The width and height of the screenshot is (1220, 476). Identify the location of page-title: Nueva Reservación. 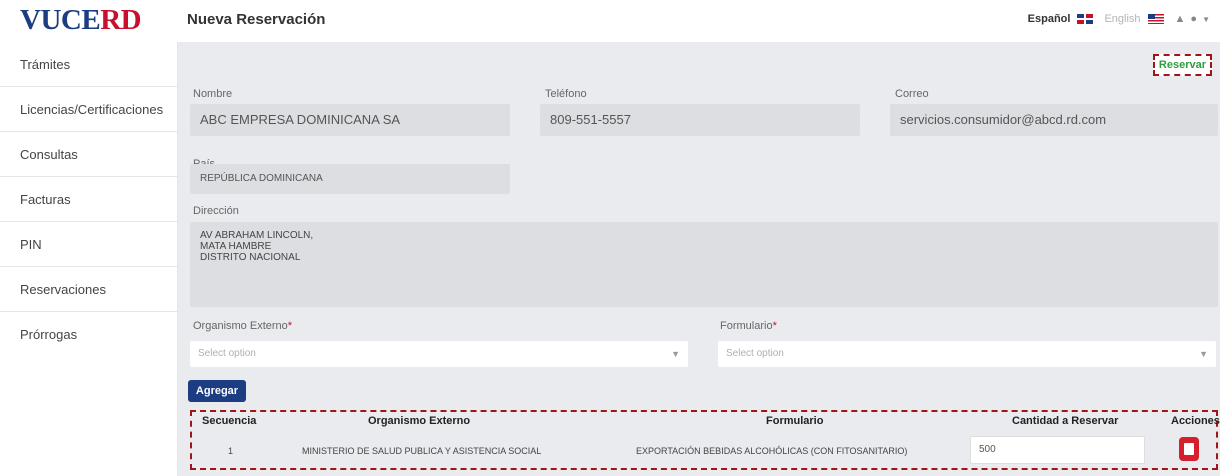
(256, 19).